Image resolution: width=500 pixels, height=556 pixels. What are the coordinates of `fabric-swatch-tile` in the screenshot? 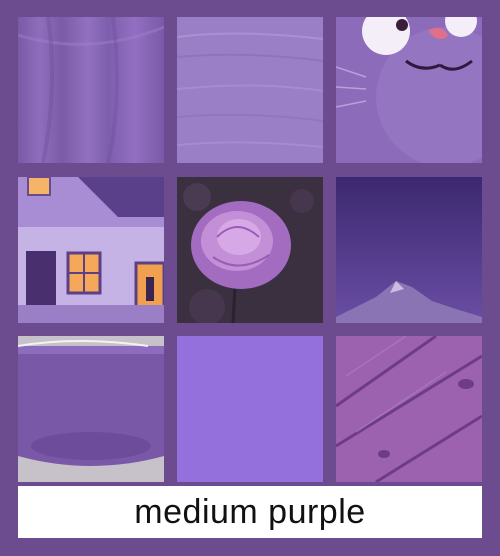 It's located at (91, 90).